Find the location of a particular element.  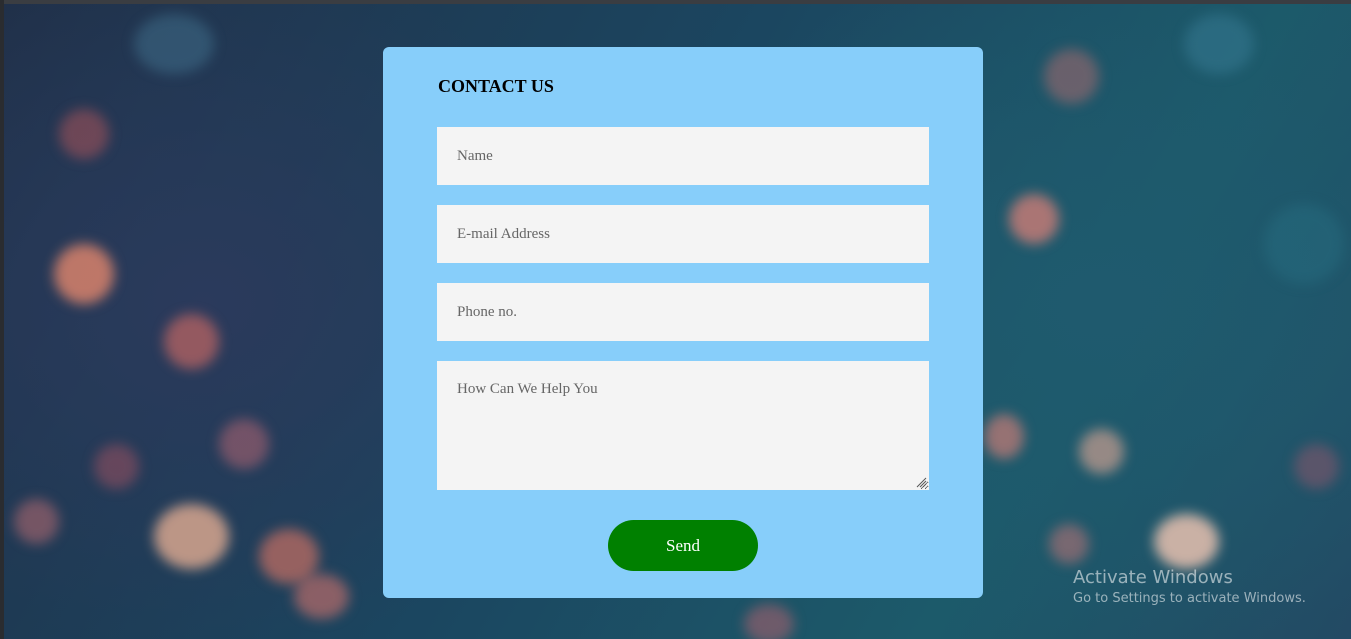

name-input is located at coordinates (683, 156).